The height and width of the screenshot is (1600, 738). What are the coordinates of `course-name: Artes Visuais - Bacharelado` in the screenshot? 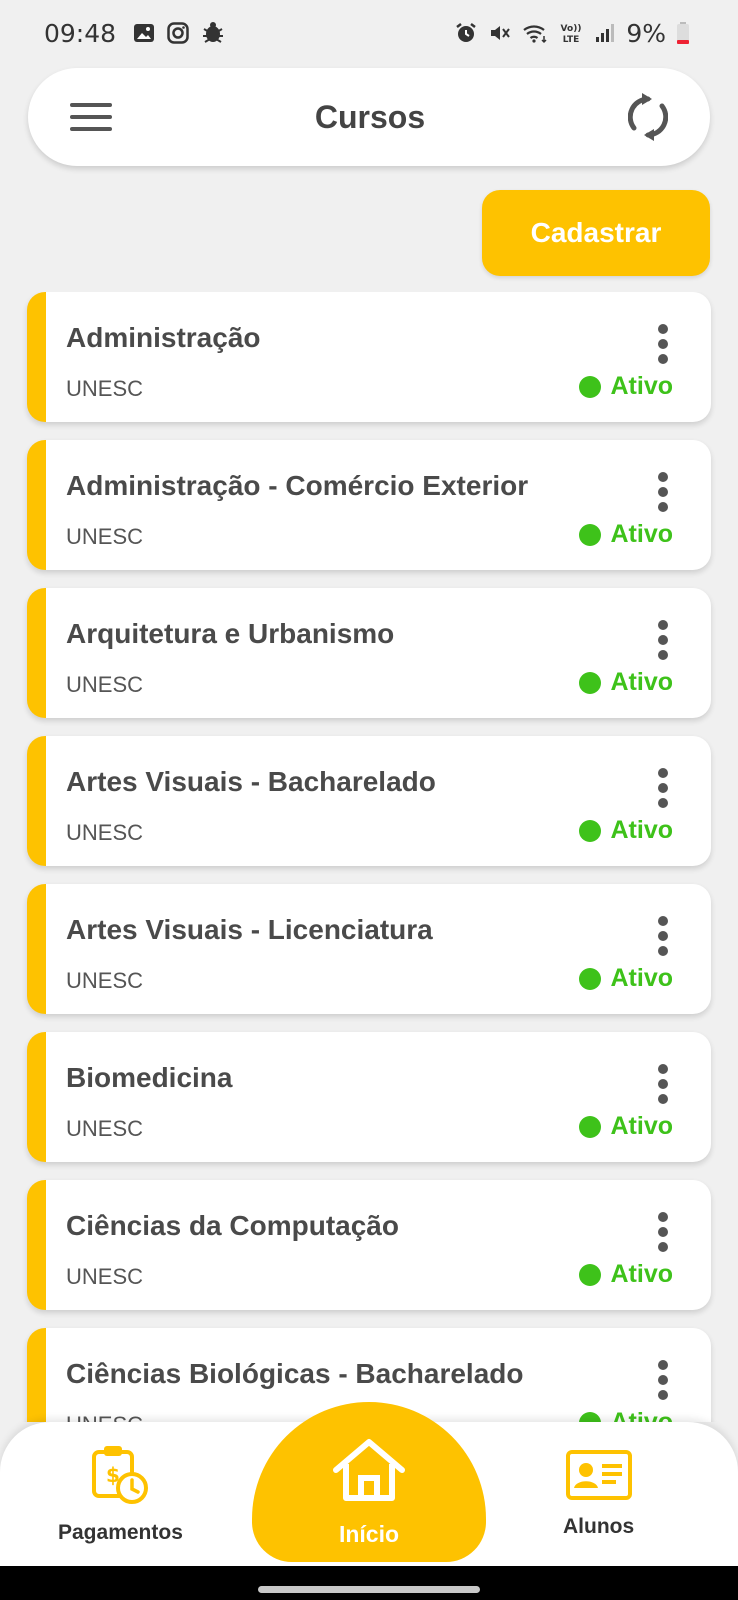 It's located at (251, 781).